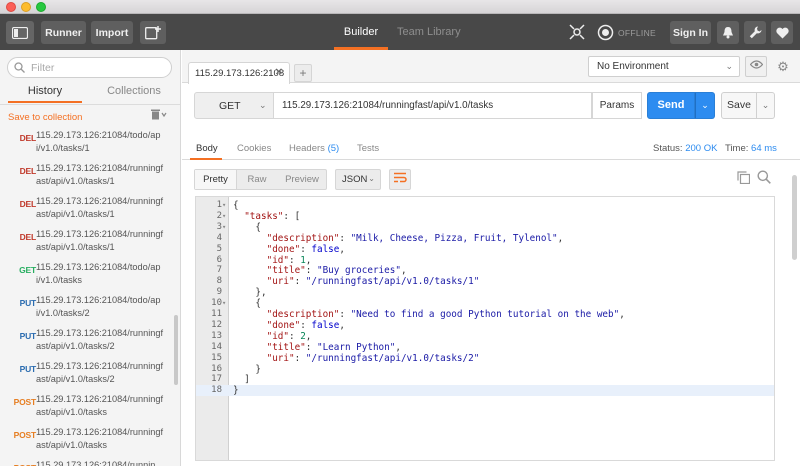 Image resolution: width=800 pixels, height=466 pixels. I want to click on send-options-button: ⌄, so click(705, 105).